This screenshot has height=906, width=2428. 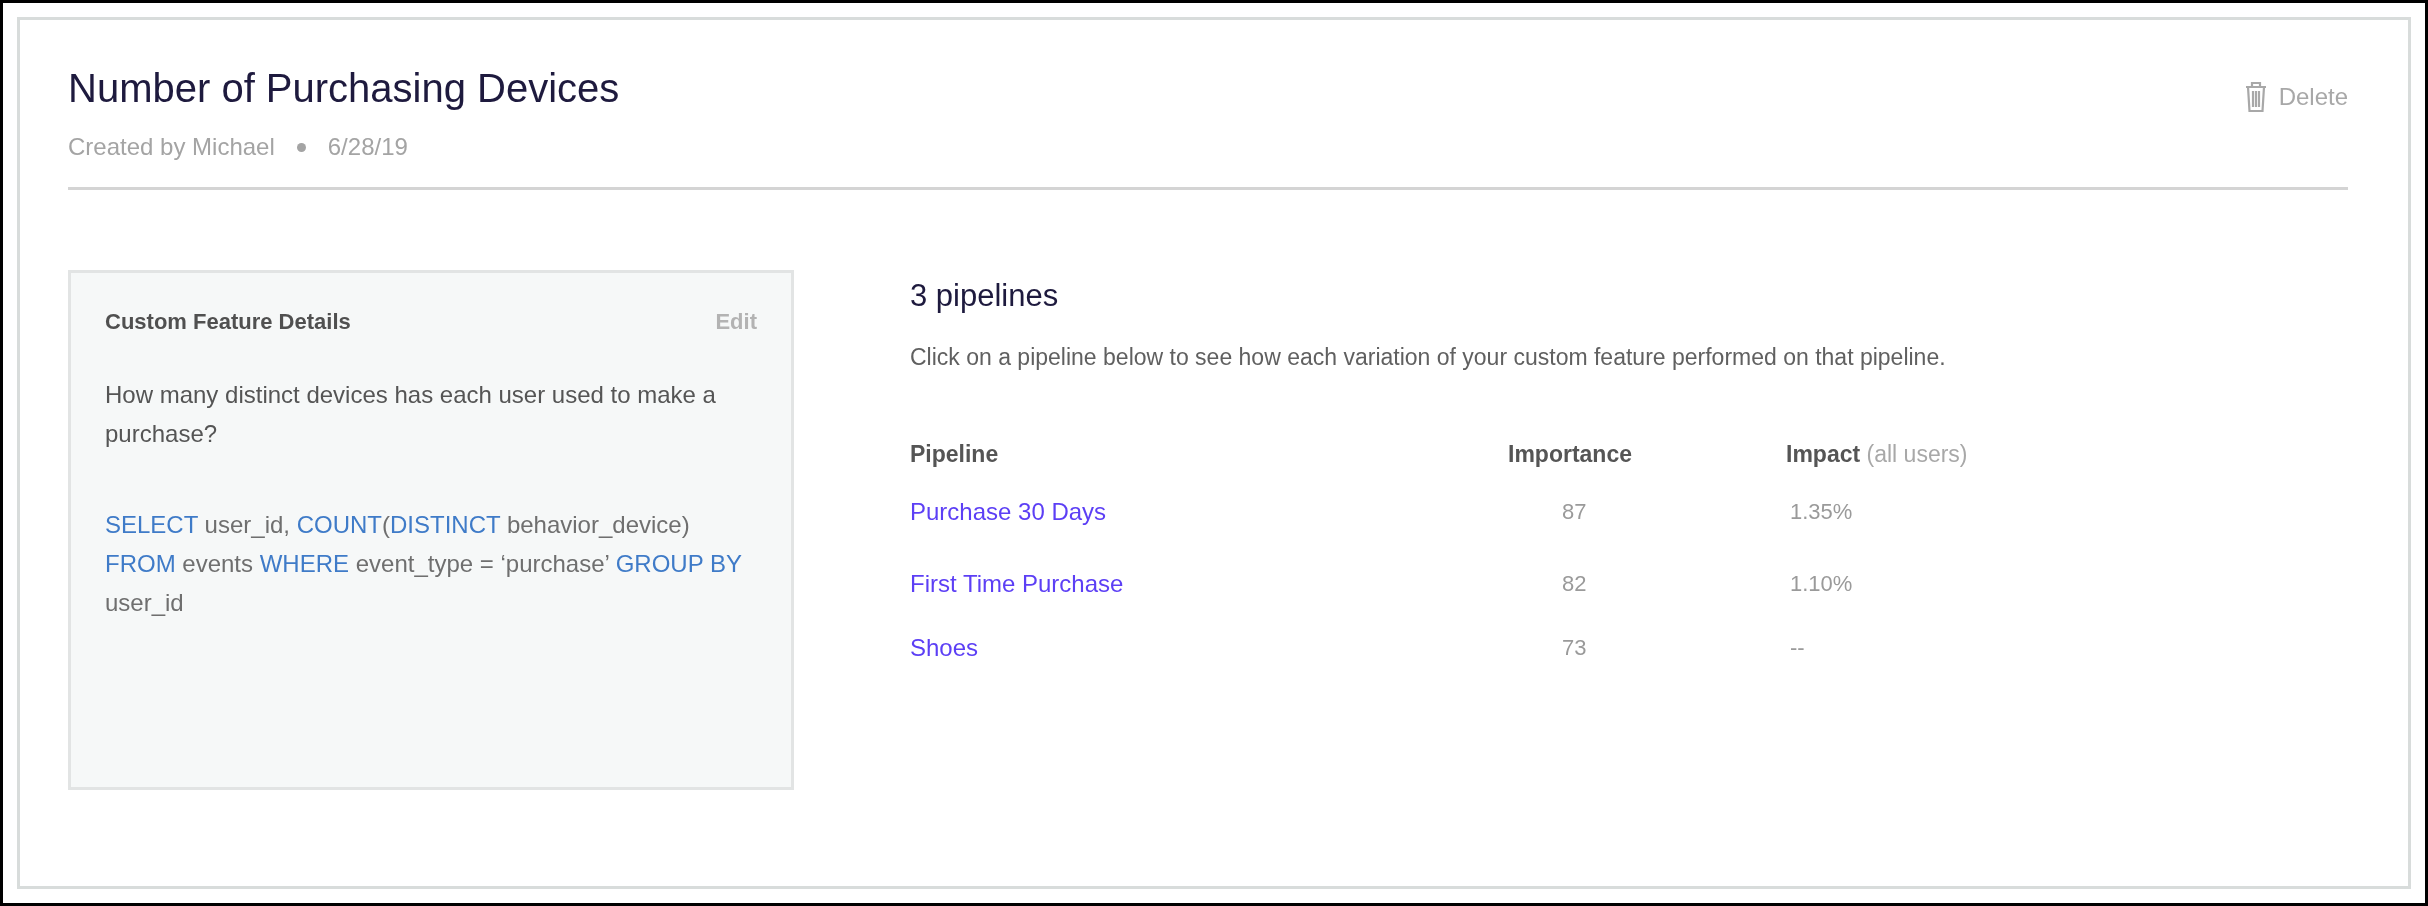 I want to click on impact-value: 1.10%, so click(x=1821, y=584).